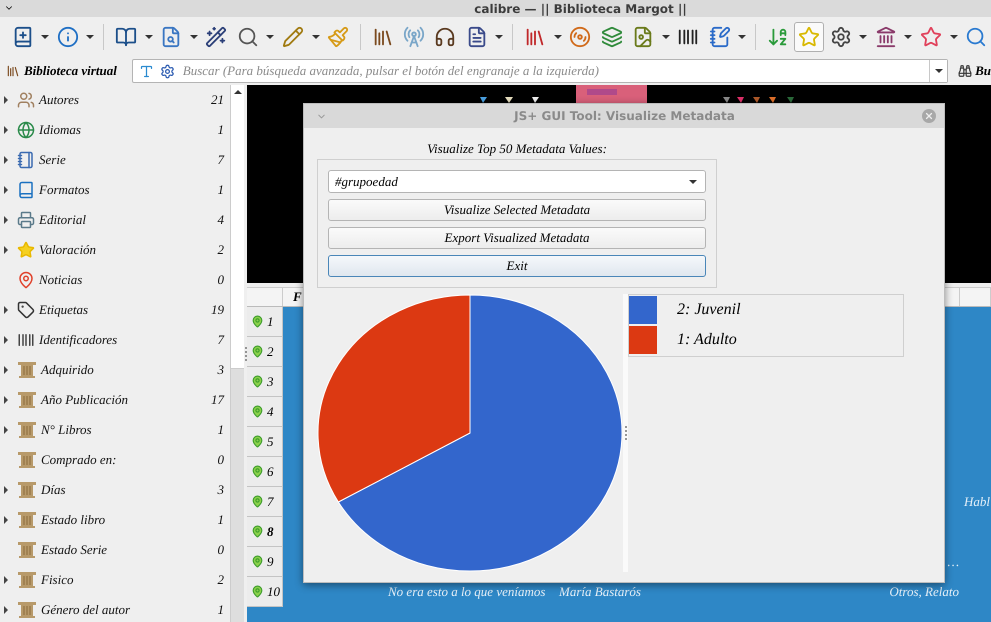  I want to click on search-field: Buscar (Para búsqueda avanzada, pulsar el botón del engranaje a la izquierda), so click(540, 71).